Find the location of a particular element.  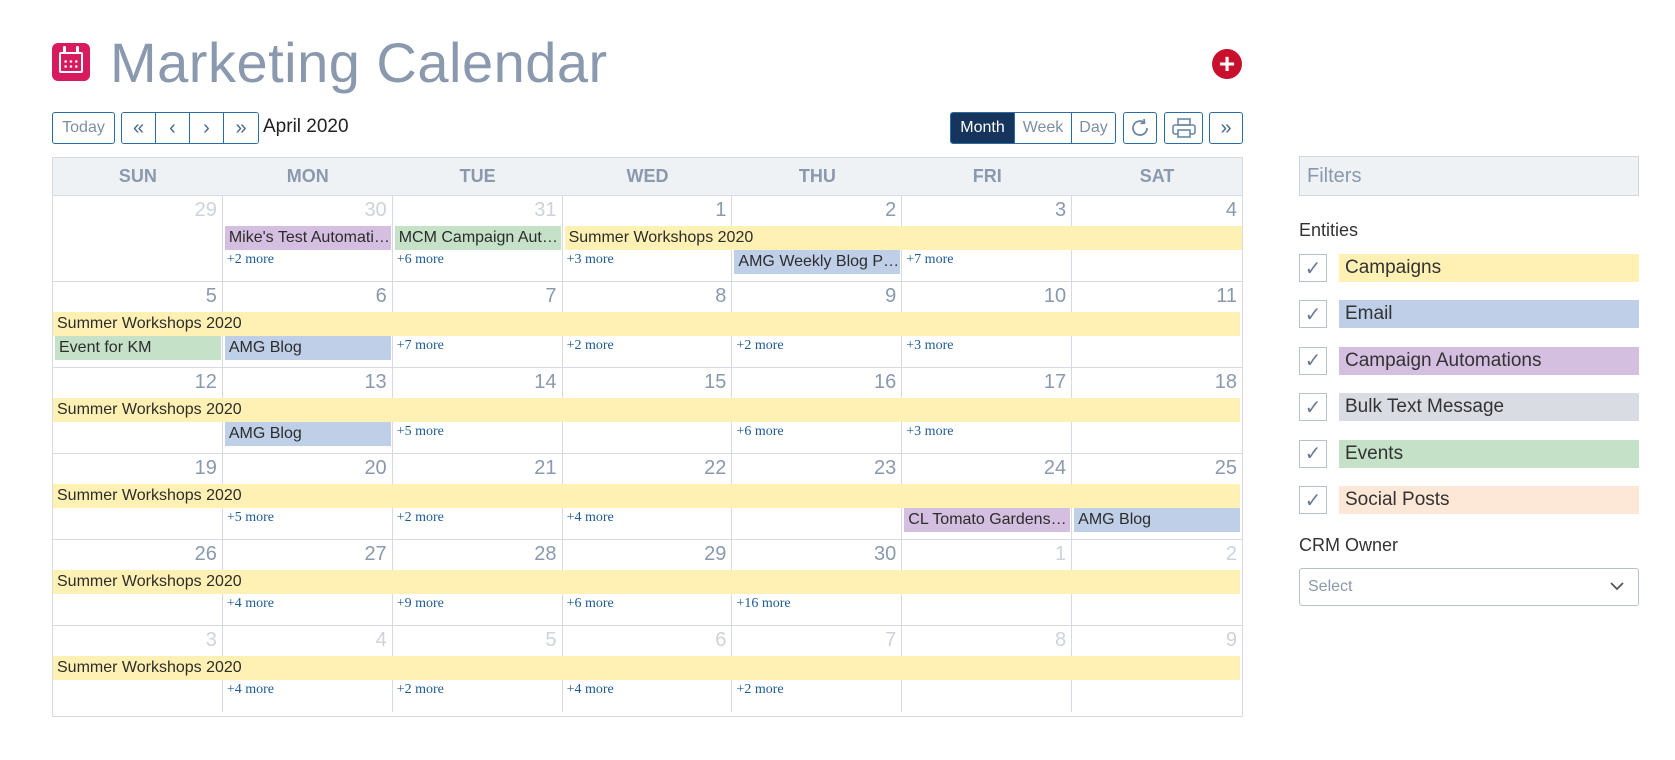

view-day-button: Day is located at coordinates (1093, 128).